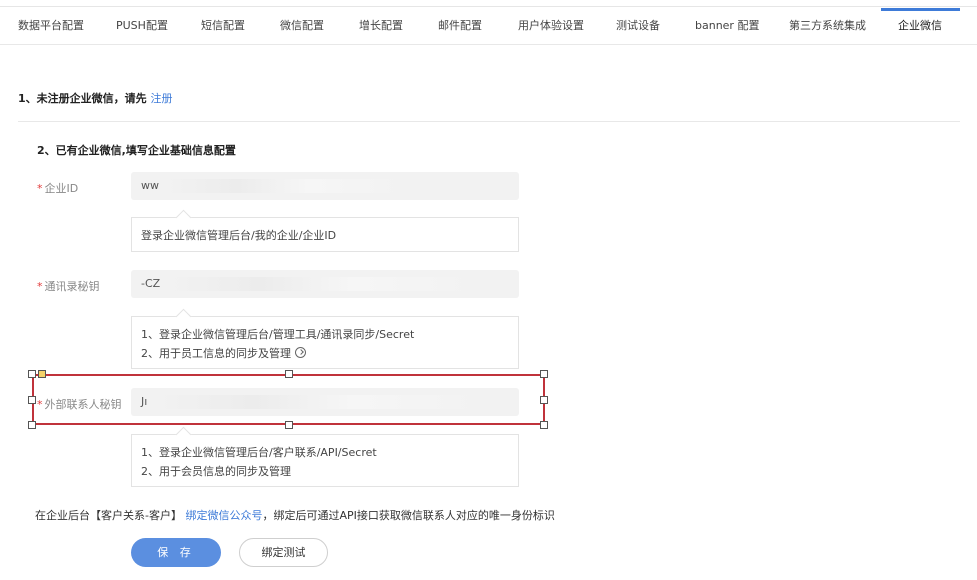 Image resolution: width=977 pixels, height=580 pixels. I want to click on contacts-secret-tip-line2-row: 2、用于员工信息的同步及管理, so click(325, 353).